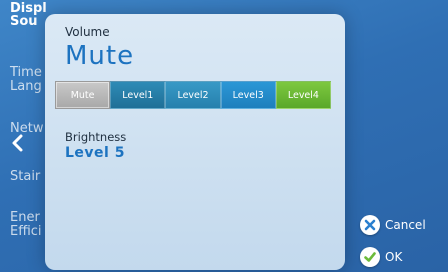  Describe the element at coordinates (96, 137) in the screenshot. I see `brightness-label: Brightness` at that location.